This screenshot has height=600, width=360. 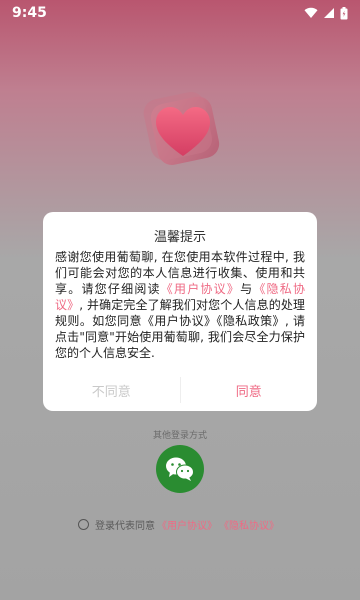 What do you see at coordinates (249, 390) in the screenshot?
I see `agree-button: 同意` at bounding box center [249, 390].